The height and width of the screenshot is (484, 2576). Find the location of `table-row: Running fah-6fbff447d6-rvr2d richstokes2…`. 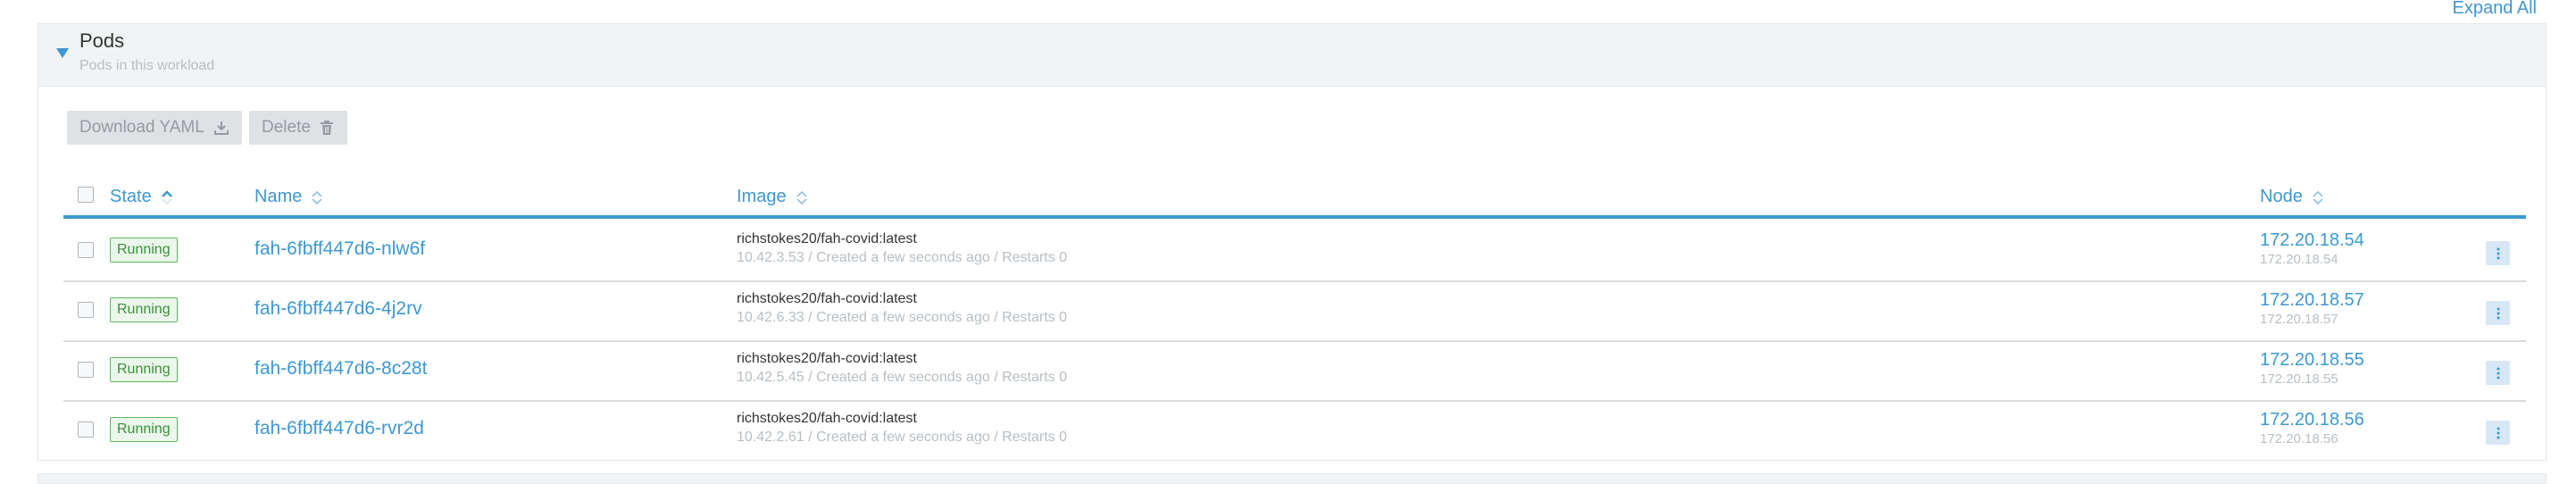

table-row: Running fah-6fbff447d6-rvr2d richstokes2… is located at coordinates (1294, 432).